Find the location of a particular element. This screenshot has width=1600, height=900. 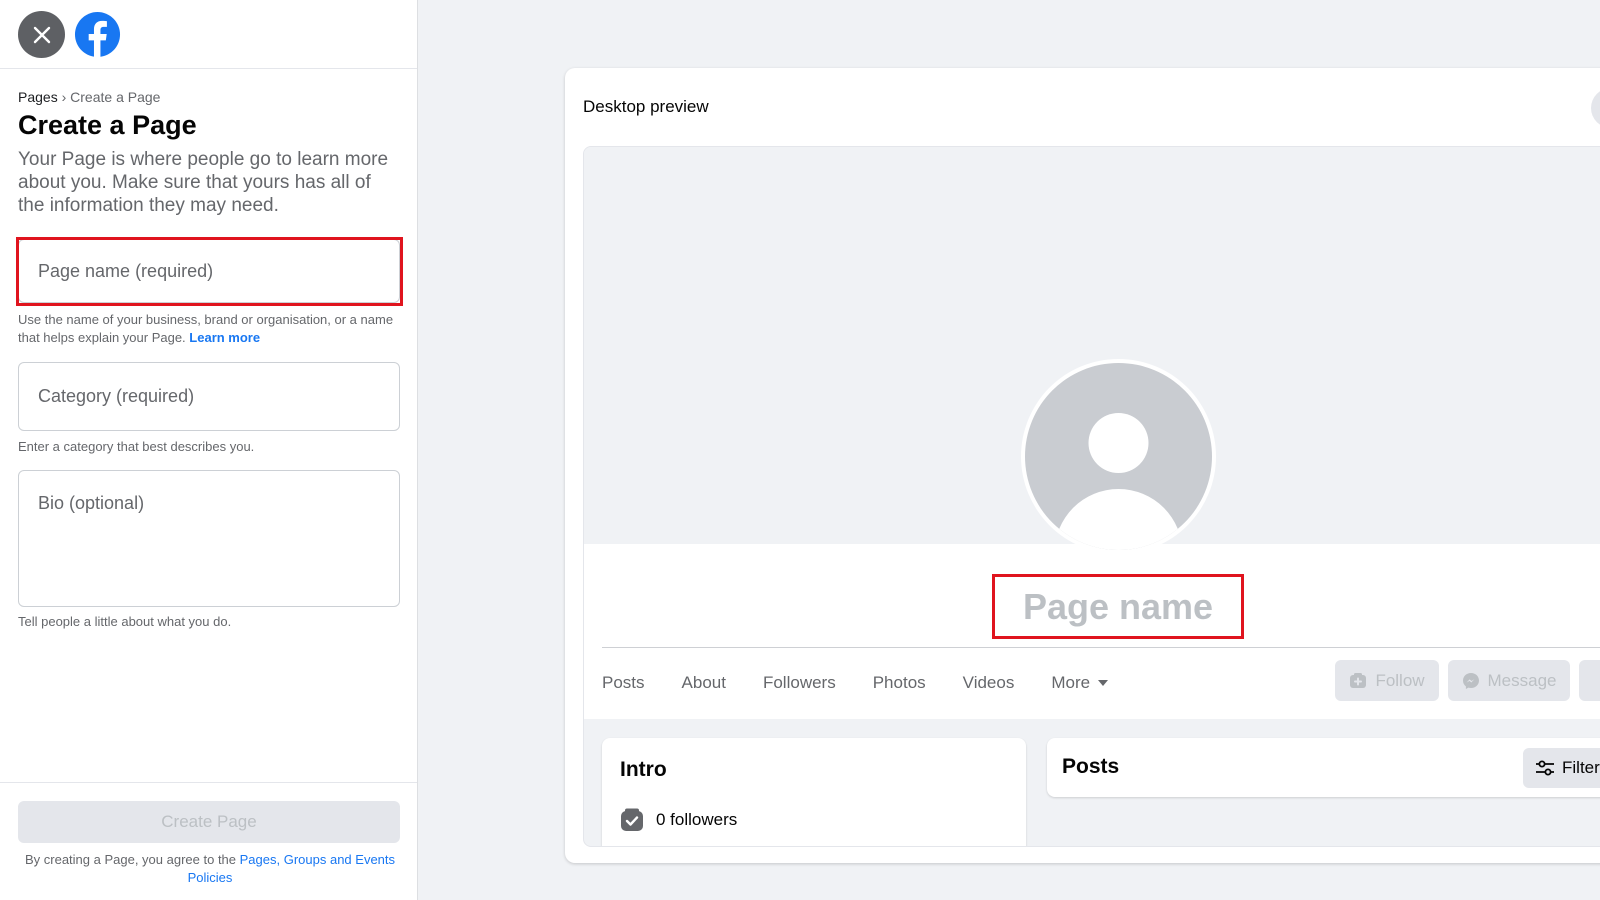

preview-title: Desktop preview is located at coordinates (646, 106).